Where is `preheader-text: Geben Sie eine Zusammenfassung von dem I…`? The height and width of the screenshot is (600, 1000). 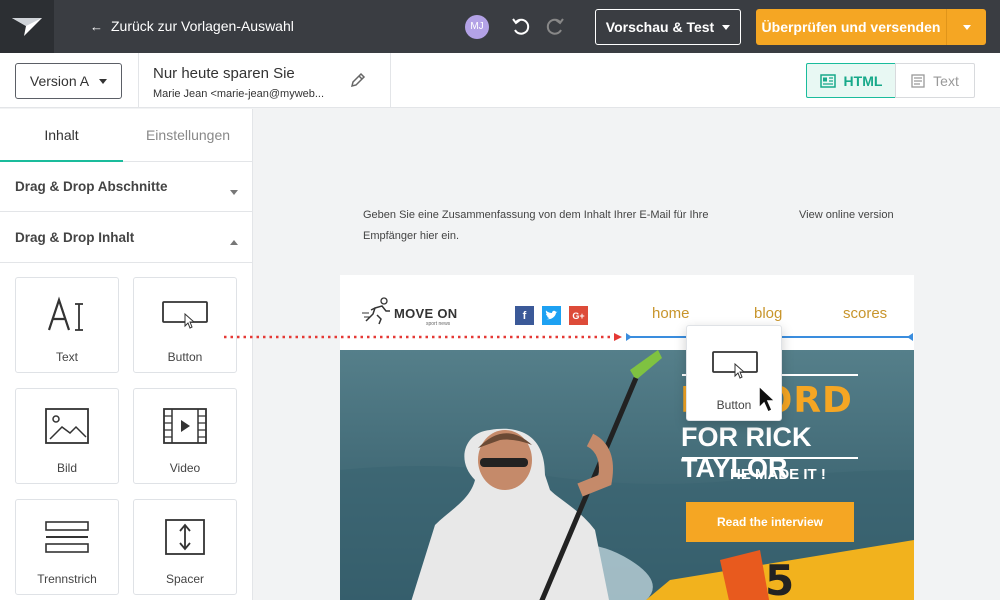
preheader-text: Geben Sie eine Zusammenfassung von dem I… is located at coordinates (543, 226).